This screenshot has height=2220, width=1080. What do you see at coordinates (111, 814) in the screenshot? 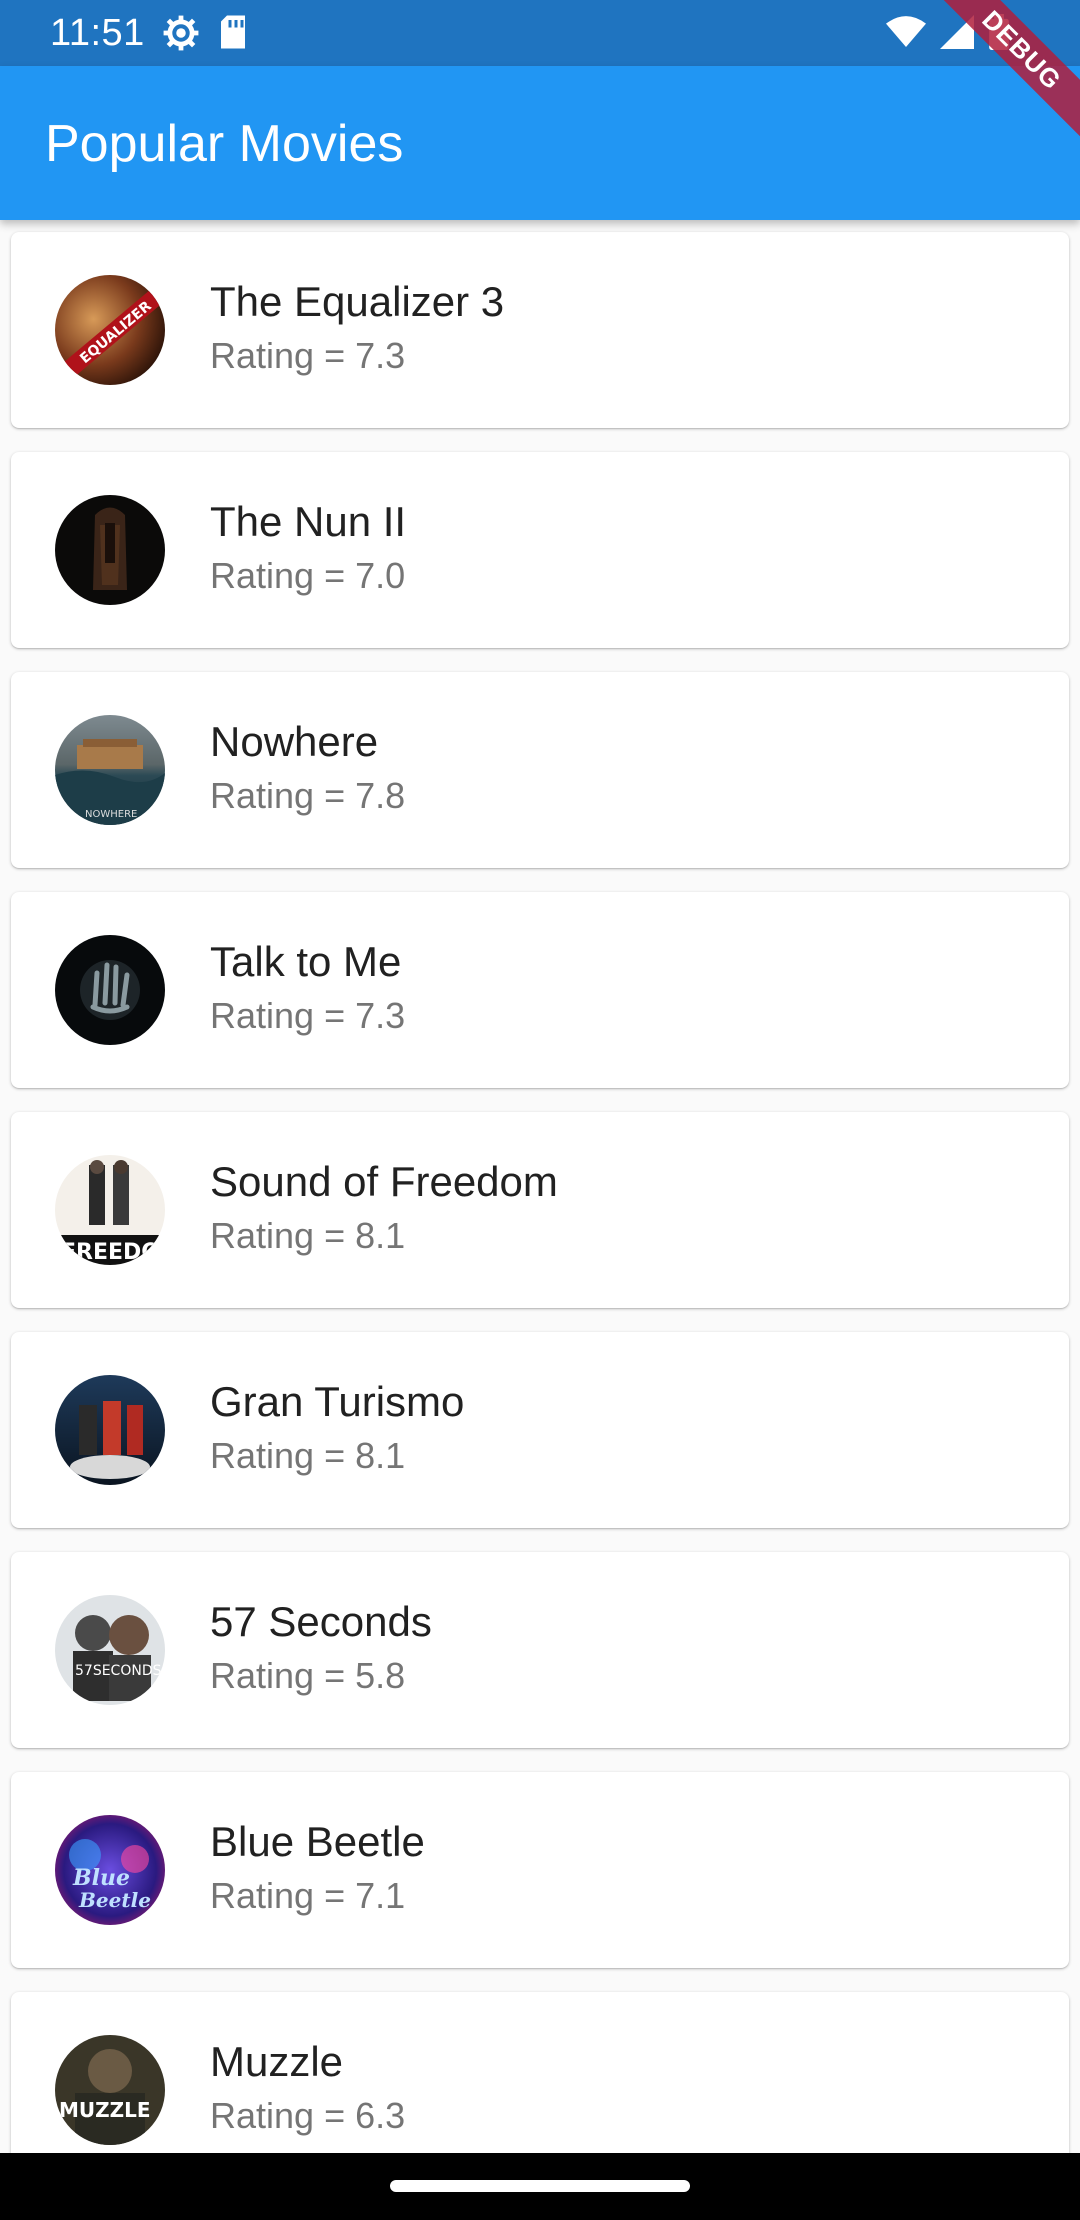
I see `svg-text: NOWHERE` at bounding box center [111, 814].